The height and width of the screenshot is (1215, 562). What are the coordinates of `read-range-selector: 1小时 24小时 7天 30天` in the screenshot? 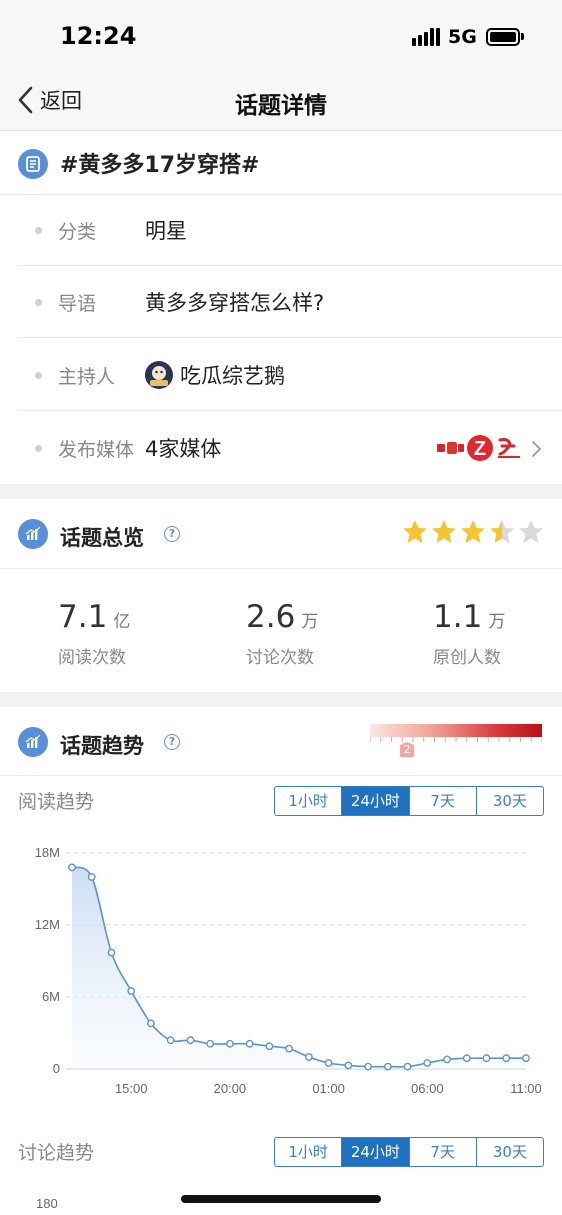 It's located at (409, 801).